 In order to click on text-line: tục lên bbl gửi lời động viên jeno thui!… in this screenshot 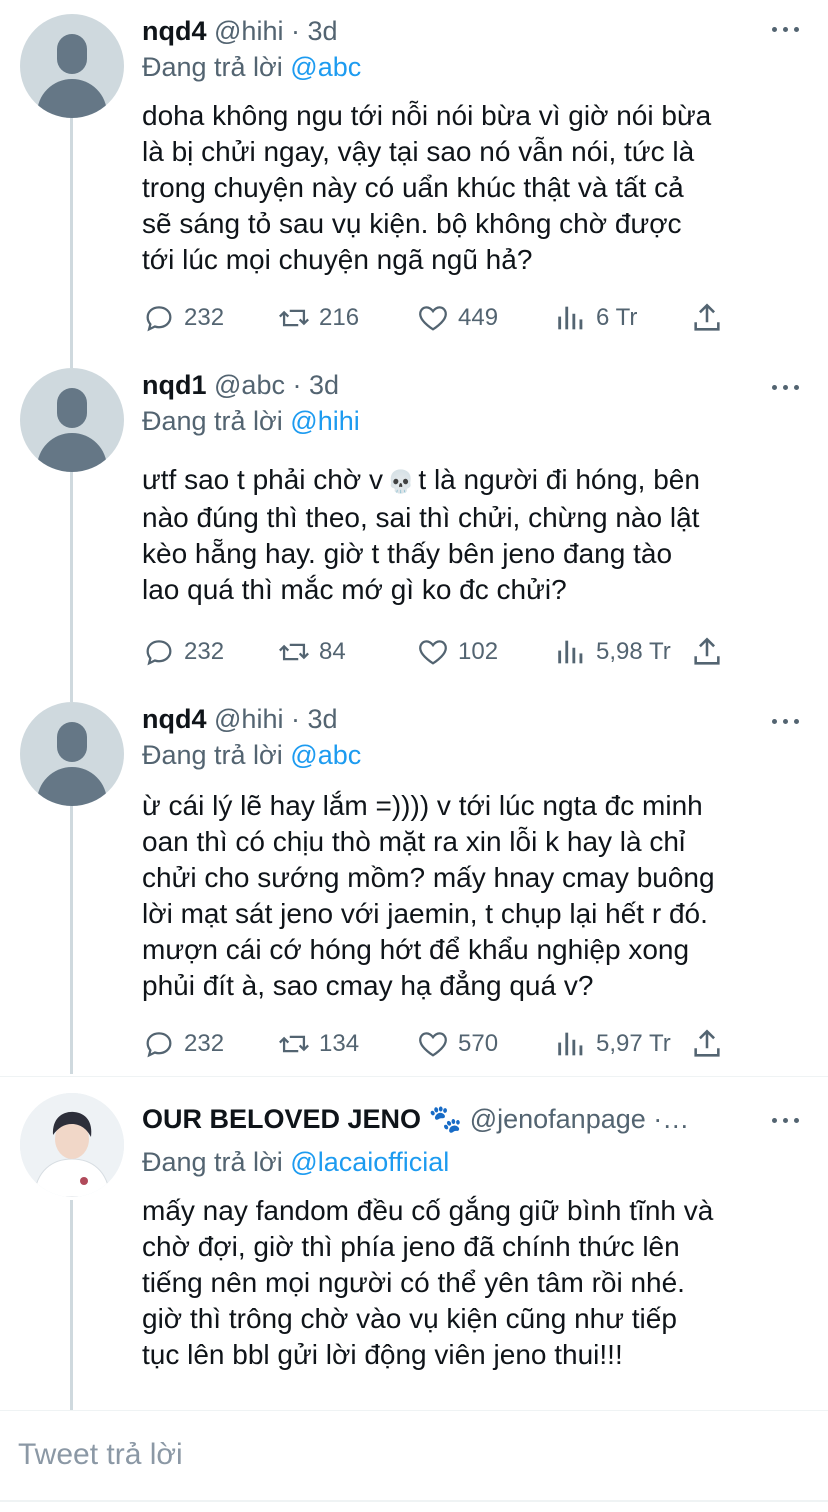, I will do `click(382, 1354)`.